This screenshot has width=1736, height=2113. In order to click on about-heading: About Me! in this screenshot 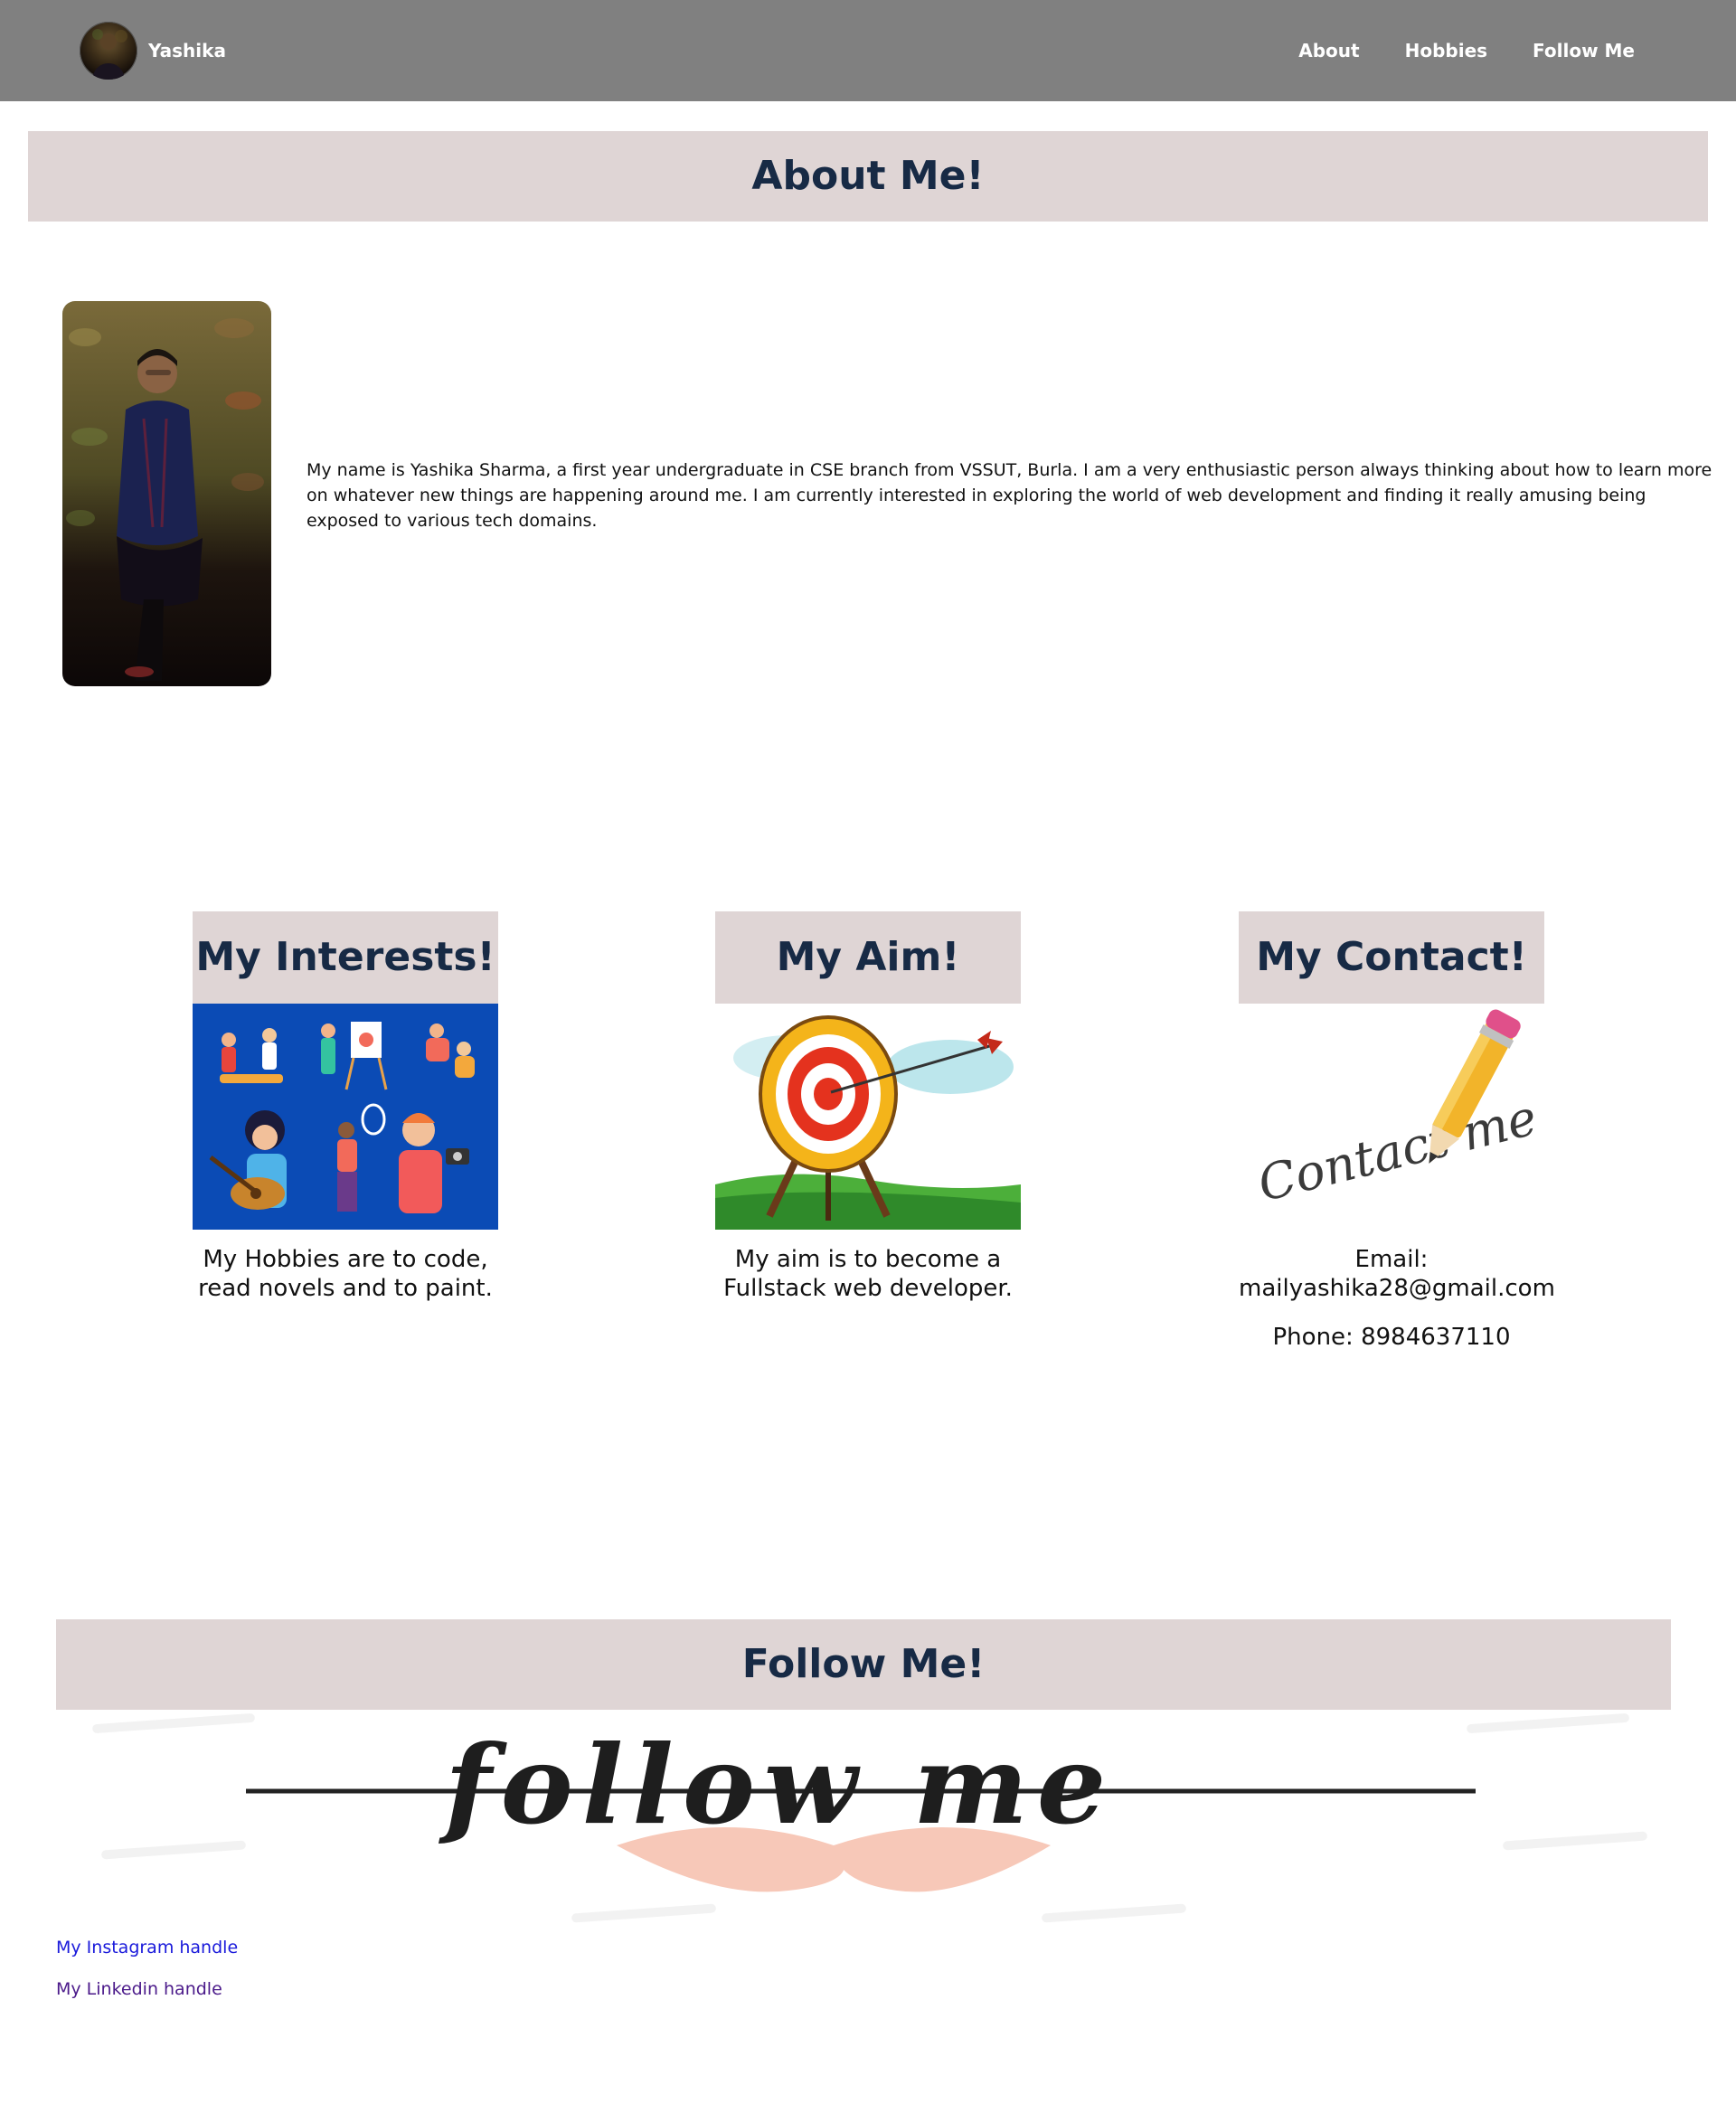, I will do `click(868, 176)`.